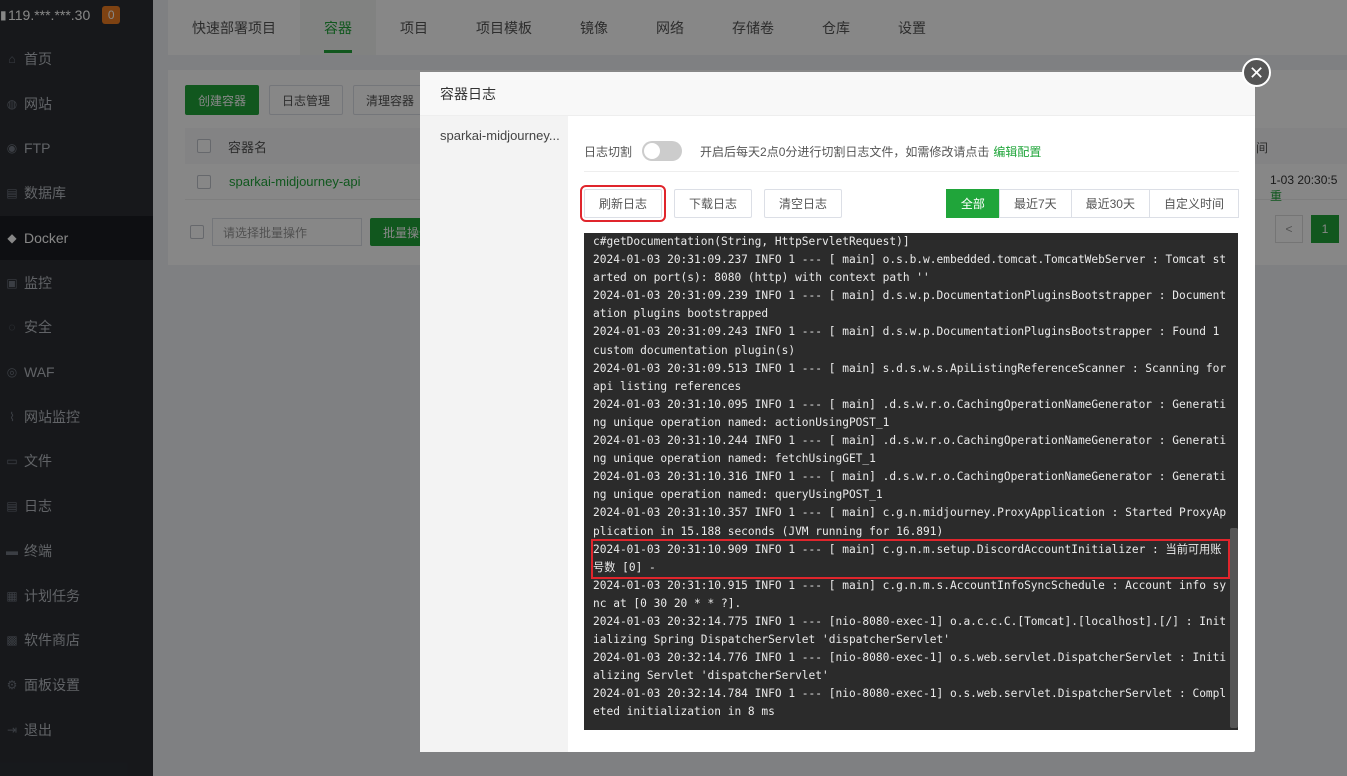 The image size is (1347, 776). What do you see at coordinates (1035, 203) in the screenshot?
I see `range-button-1: 最近7天` at bounding box center [1035, 203].